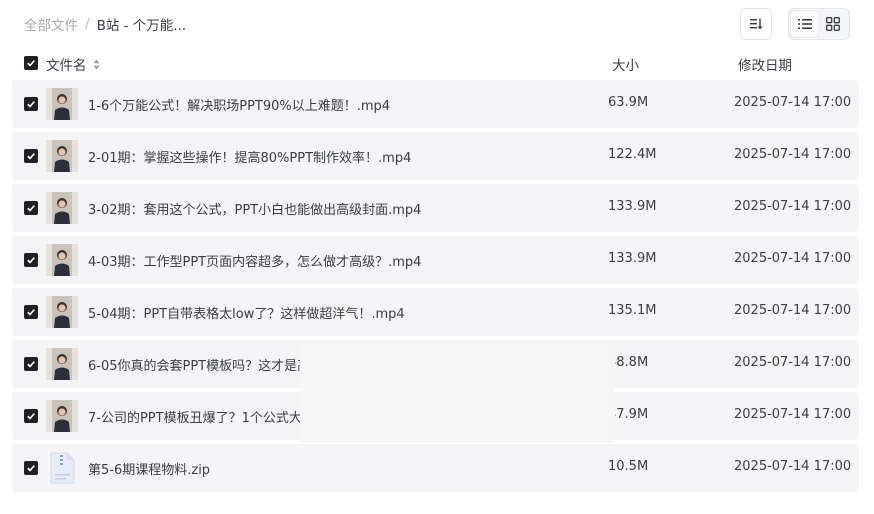 The image size is (874, 514). I want to click on select-all-checkbox, so click(31, 63).